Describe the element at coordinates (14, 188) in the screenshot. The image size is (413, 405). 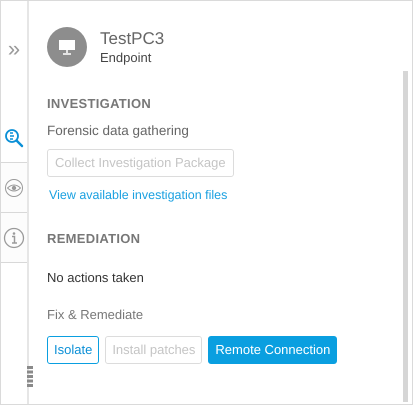
I see `eye-icon` at that location.